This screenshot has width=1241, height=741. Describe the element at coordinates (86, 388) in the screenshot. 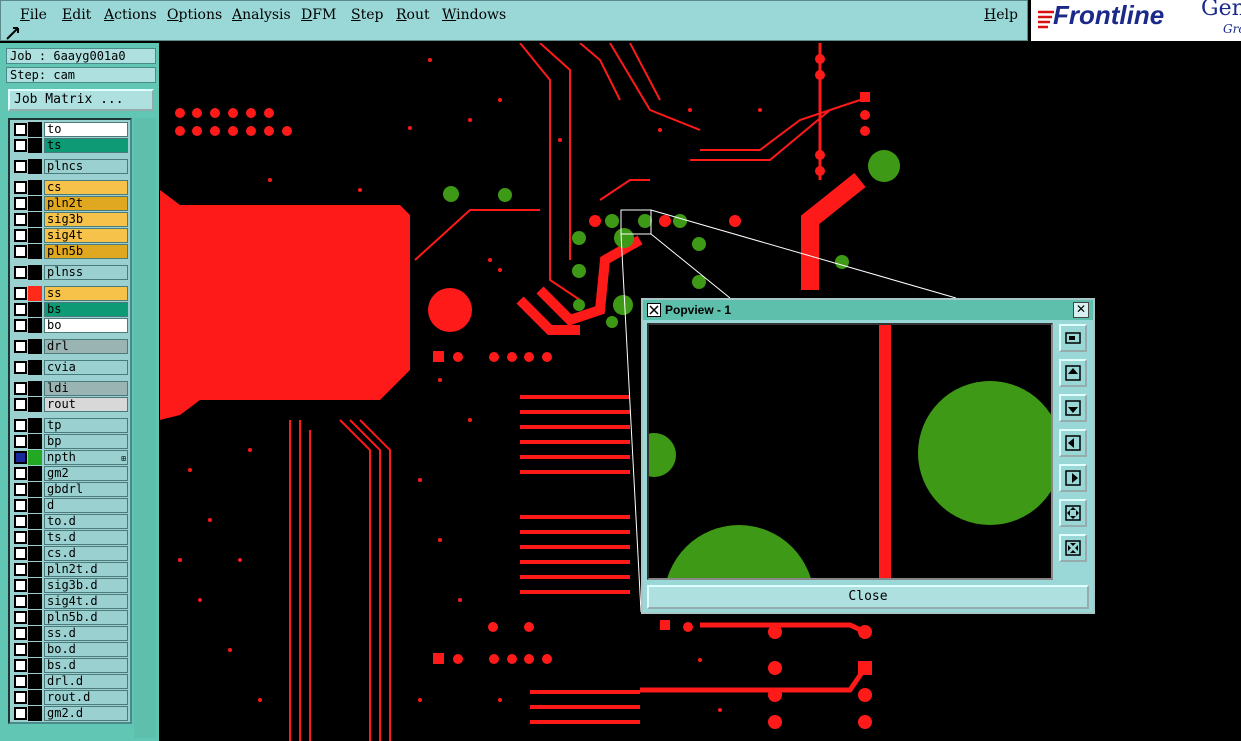

I see `layer-name: ldi` at that location.